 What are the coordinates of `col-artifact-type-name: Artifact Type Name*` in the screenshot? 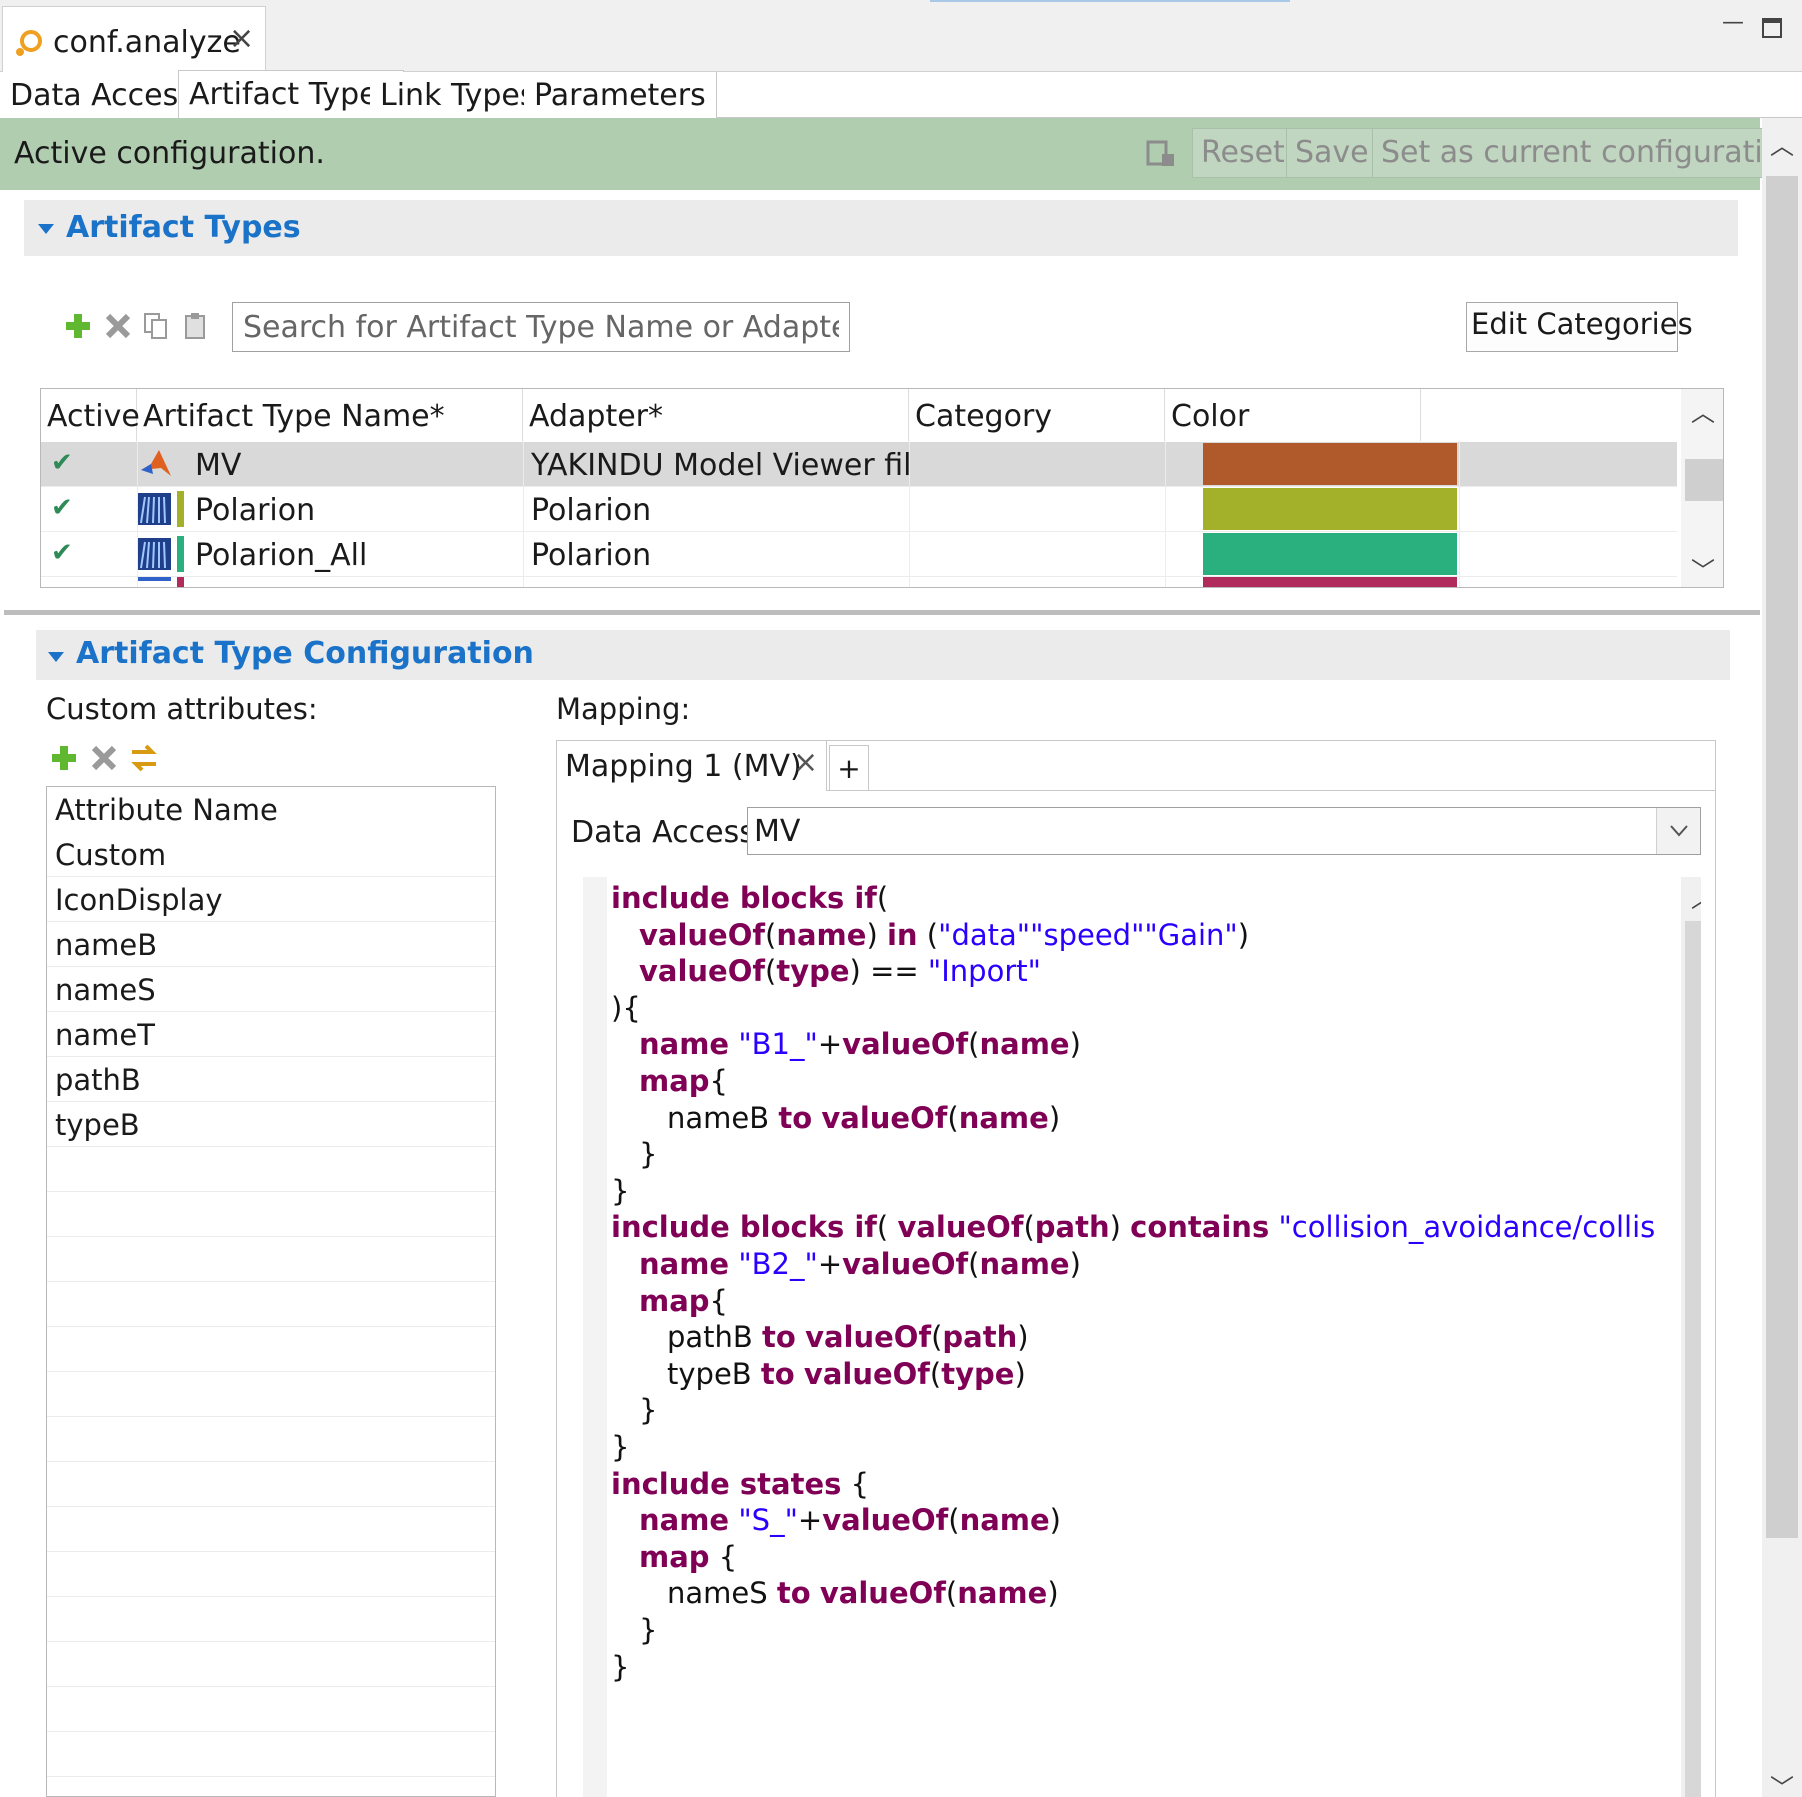 It's located at (330, 415).